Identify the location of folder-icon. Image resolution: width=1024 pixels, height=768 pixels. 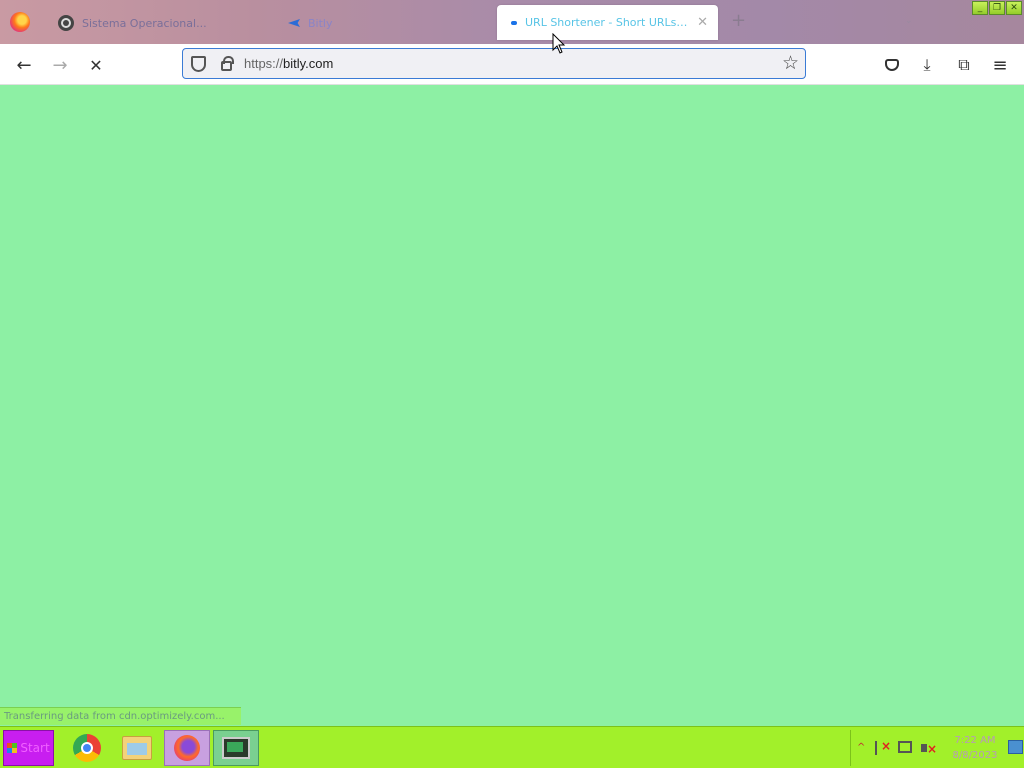
(137, 748).